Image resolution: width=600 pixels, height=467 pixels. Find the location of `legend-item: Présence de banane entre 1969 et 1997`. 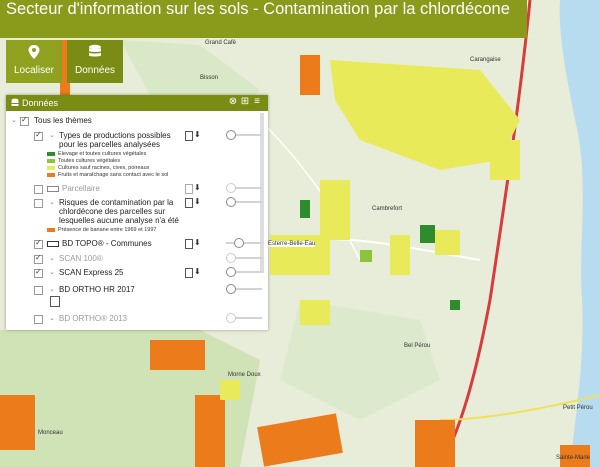

legend-item: Présence de banane entre 1969 et 1997 is located at coordinates (101, 230).